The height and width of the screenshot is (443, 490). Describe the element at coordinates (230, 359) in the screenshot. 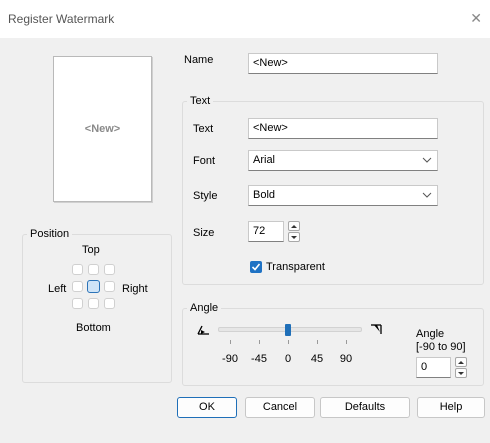

I see `slider-tick-label: -90` at that location.